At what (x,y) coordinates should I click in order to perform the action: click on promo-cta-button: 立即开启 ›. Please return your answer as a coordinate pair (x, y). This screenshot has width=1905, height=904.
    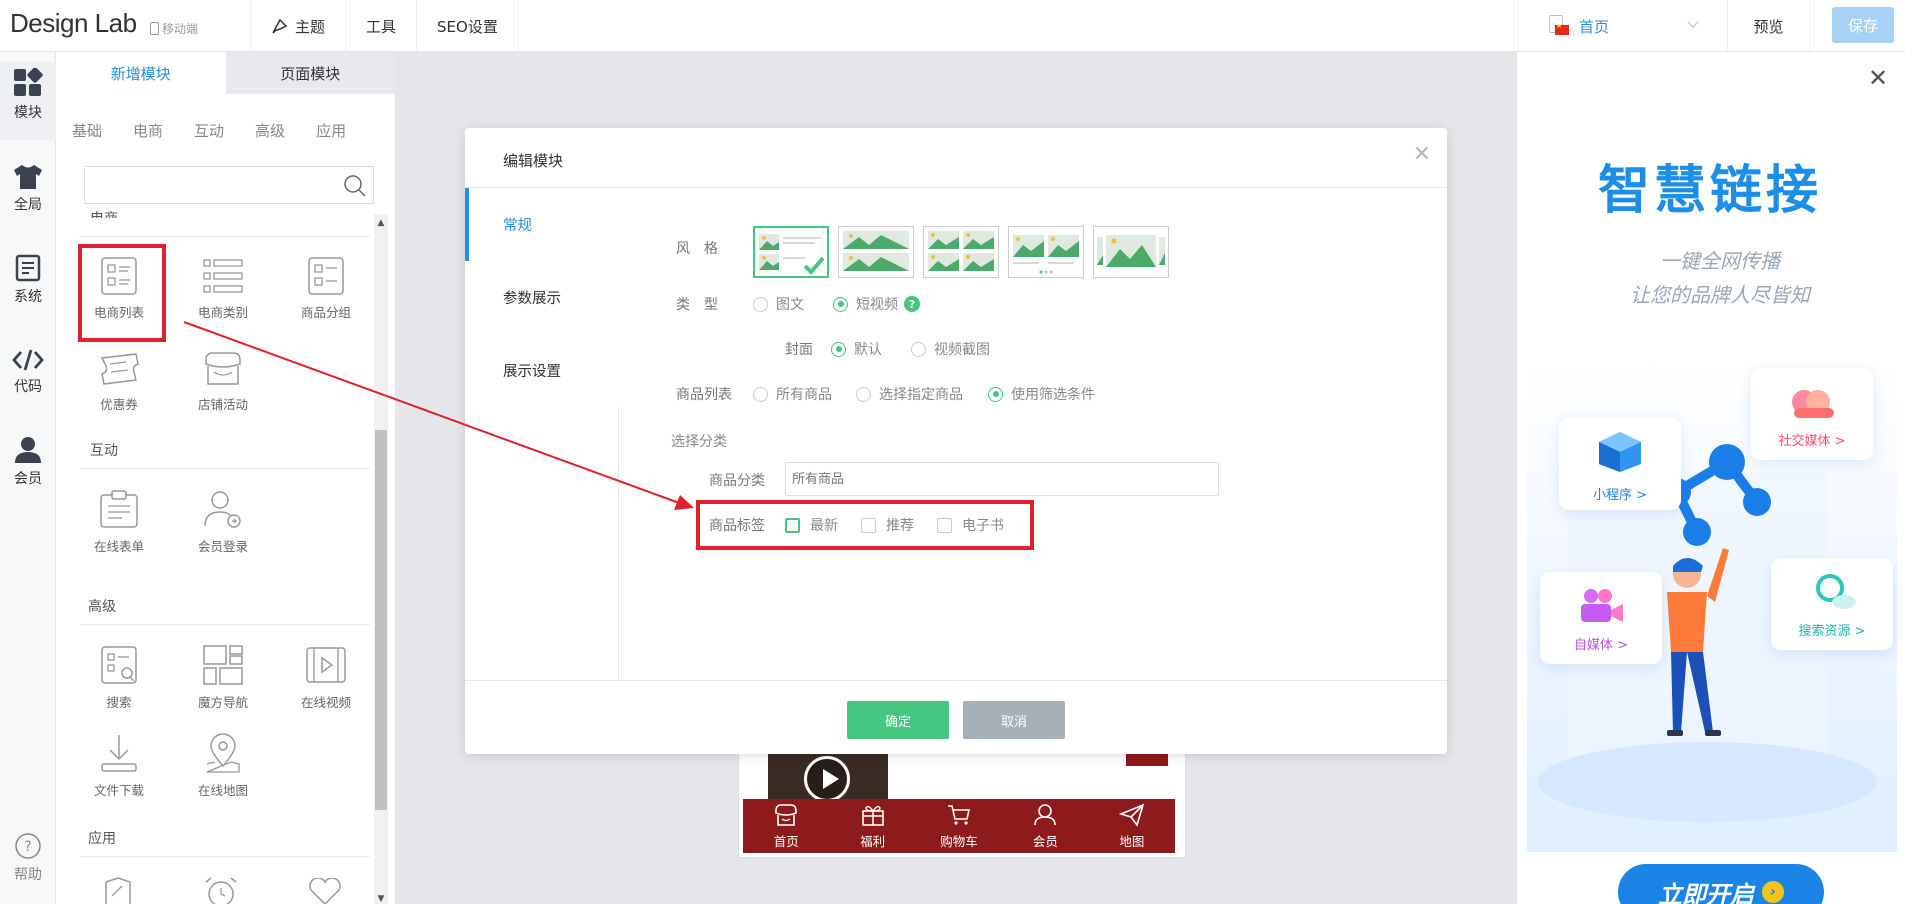
    Looking at the image, I should click on (1721, 884).